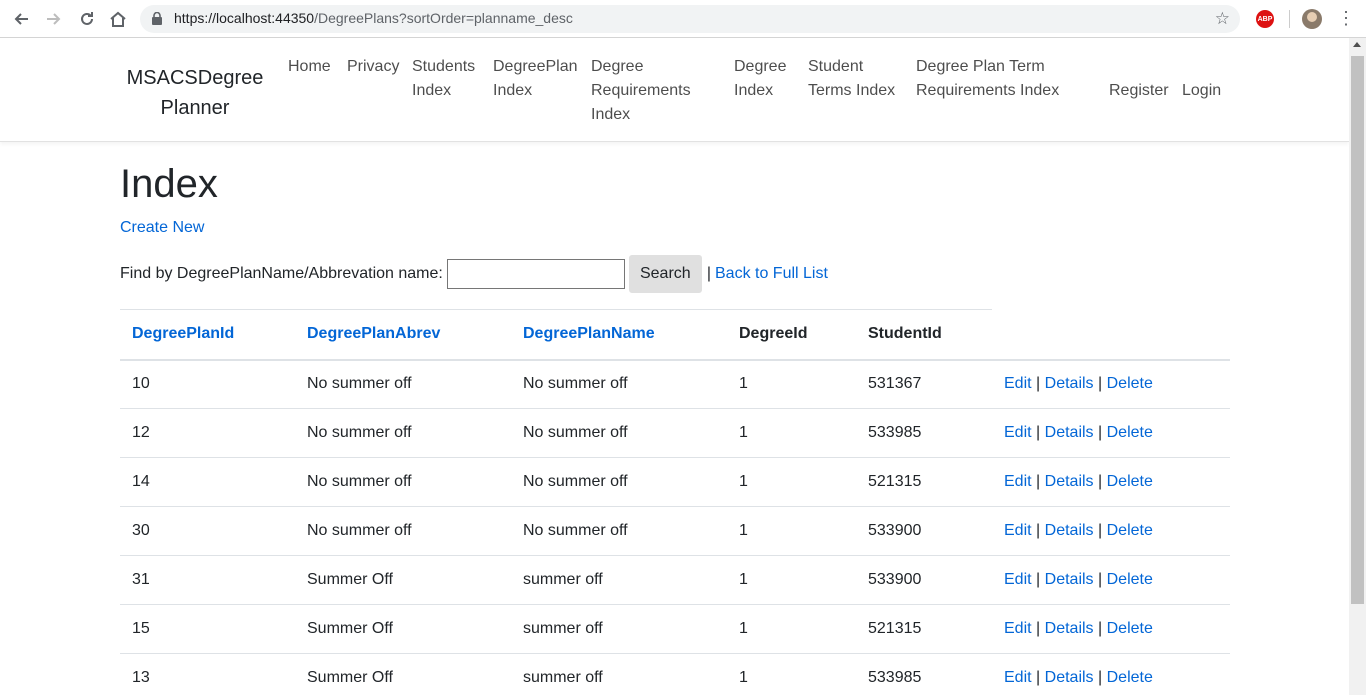  What do you see at coordinates (162, 228) in the screenshot?
I see `create-new-link: Create New` at bounding box center [162, 228].